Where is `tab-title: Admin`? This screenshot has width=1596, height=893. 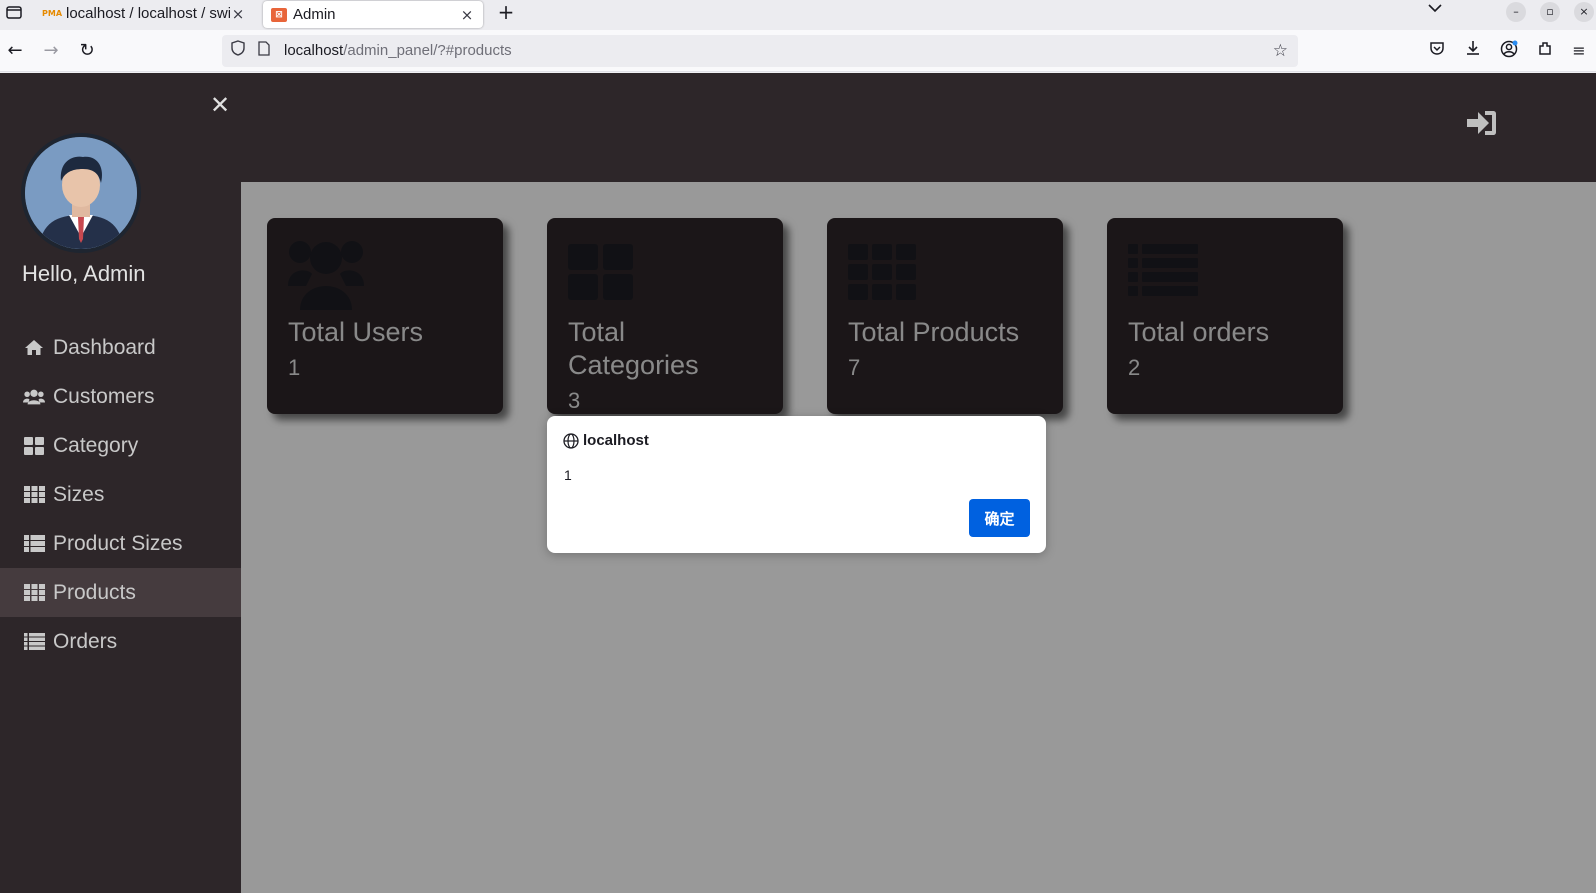 tab-title: Admin is located at coordinates (314, 14).